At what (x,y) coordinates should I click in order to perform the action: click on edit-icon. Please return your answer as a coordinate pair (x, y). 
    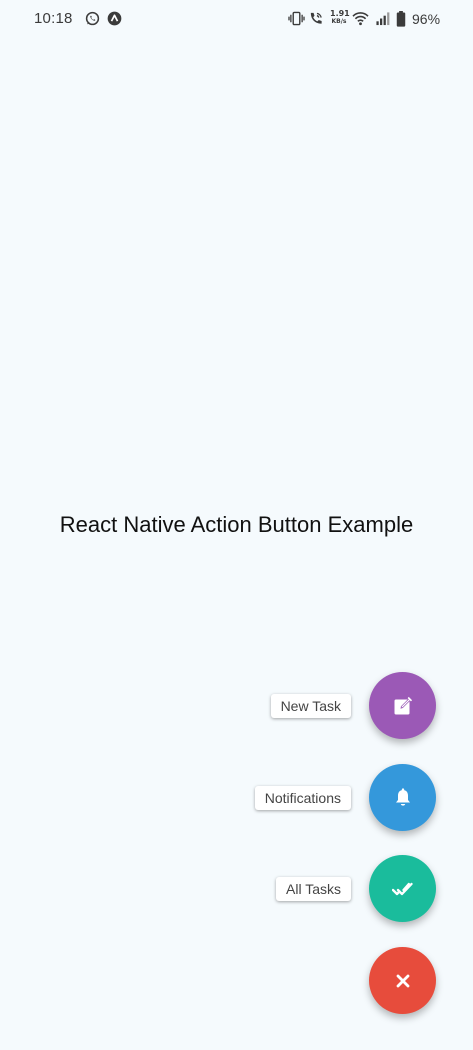
    Looking at the image, I should click on (403, 705).